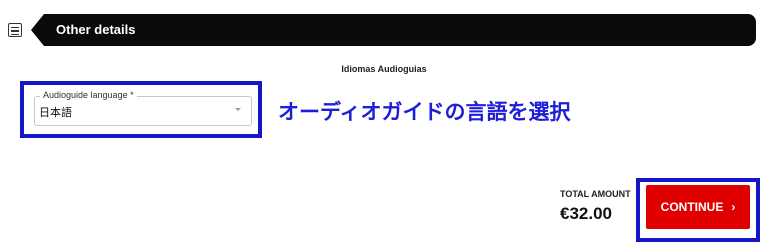  Describe the element at coordinates (384, 69) in the screenshot. I see `section-heading: Idiomas Audioguias` at that location.